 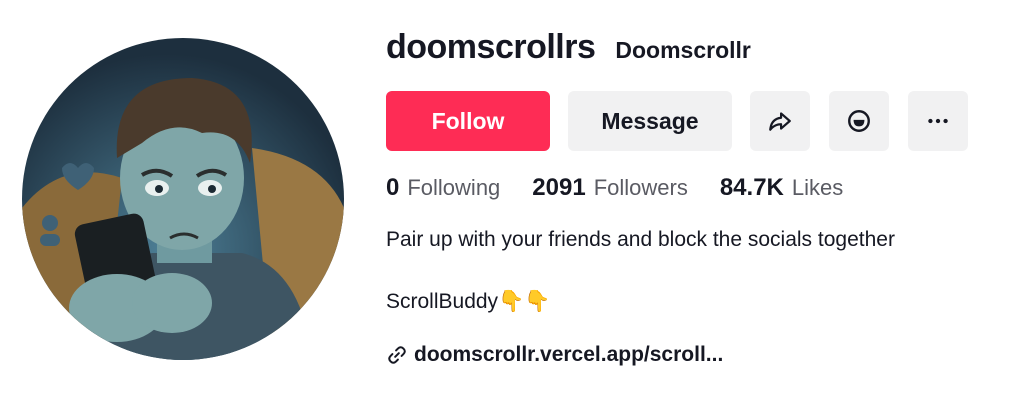 I want to click on action-buttons: Follow Message, so click(x=686, y=121).